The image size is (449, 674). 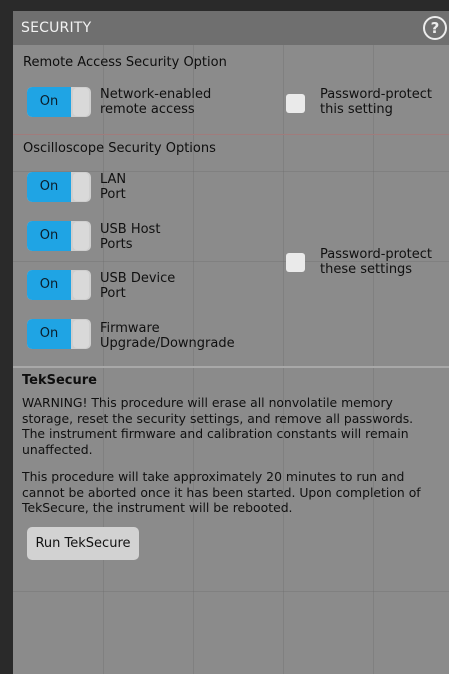 I want to click on title-bar: SECURITY ?, so click(x=231, y=28).